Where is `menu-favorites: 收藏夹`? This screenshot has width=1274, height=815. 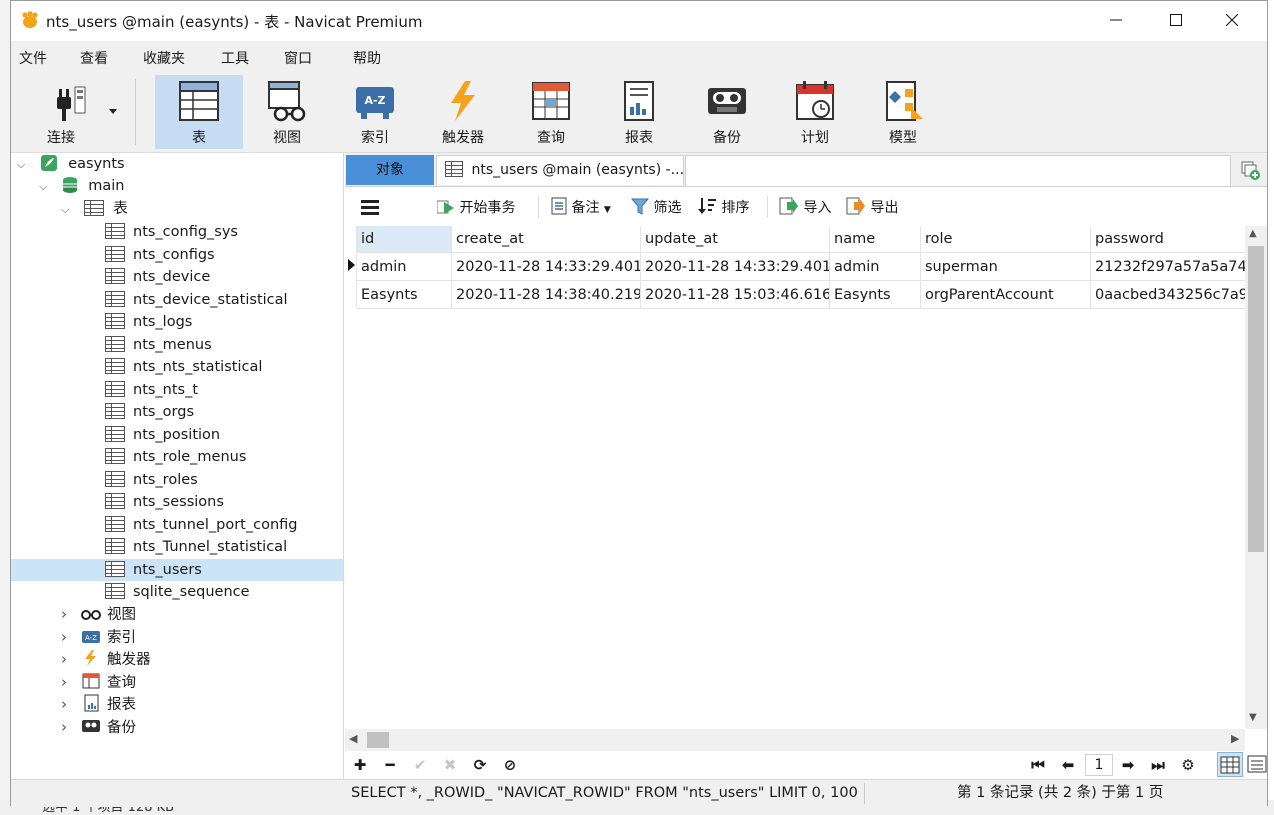
menu-favorites: 收藏夹 is located at coordinates (164, 58).